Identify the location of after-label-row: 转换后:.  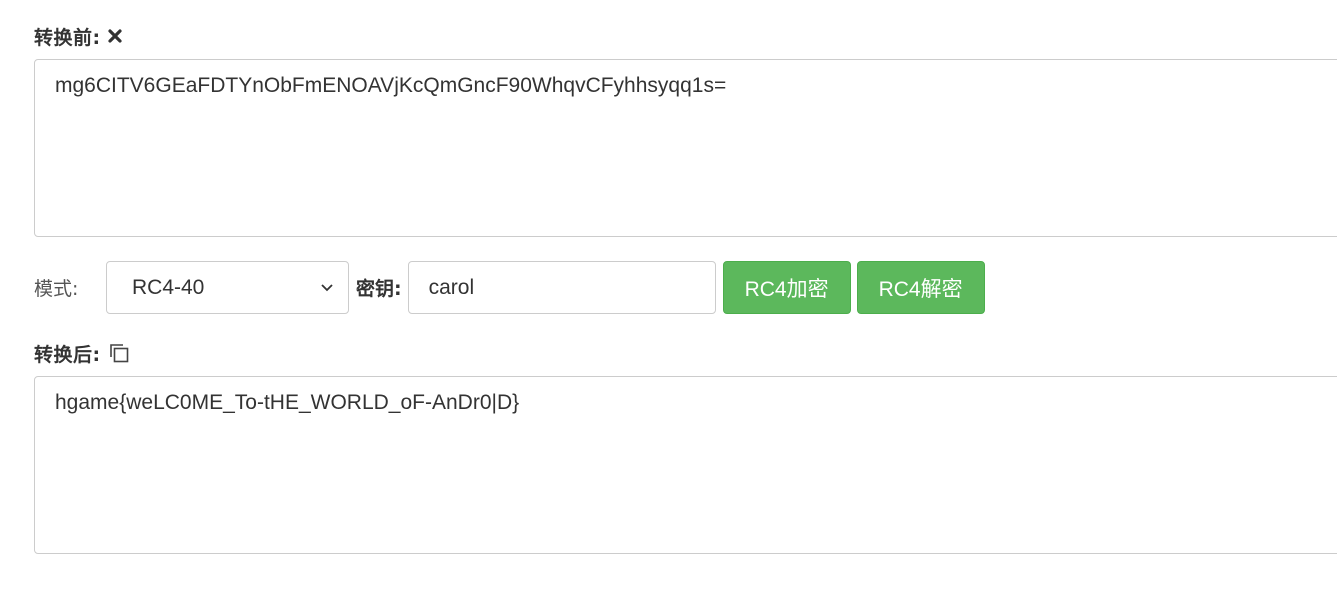
(82, 353).